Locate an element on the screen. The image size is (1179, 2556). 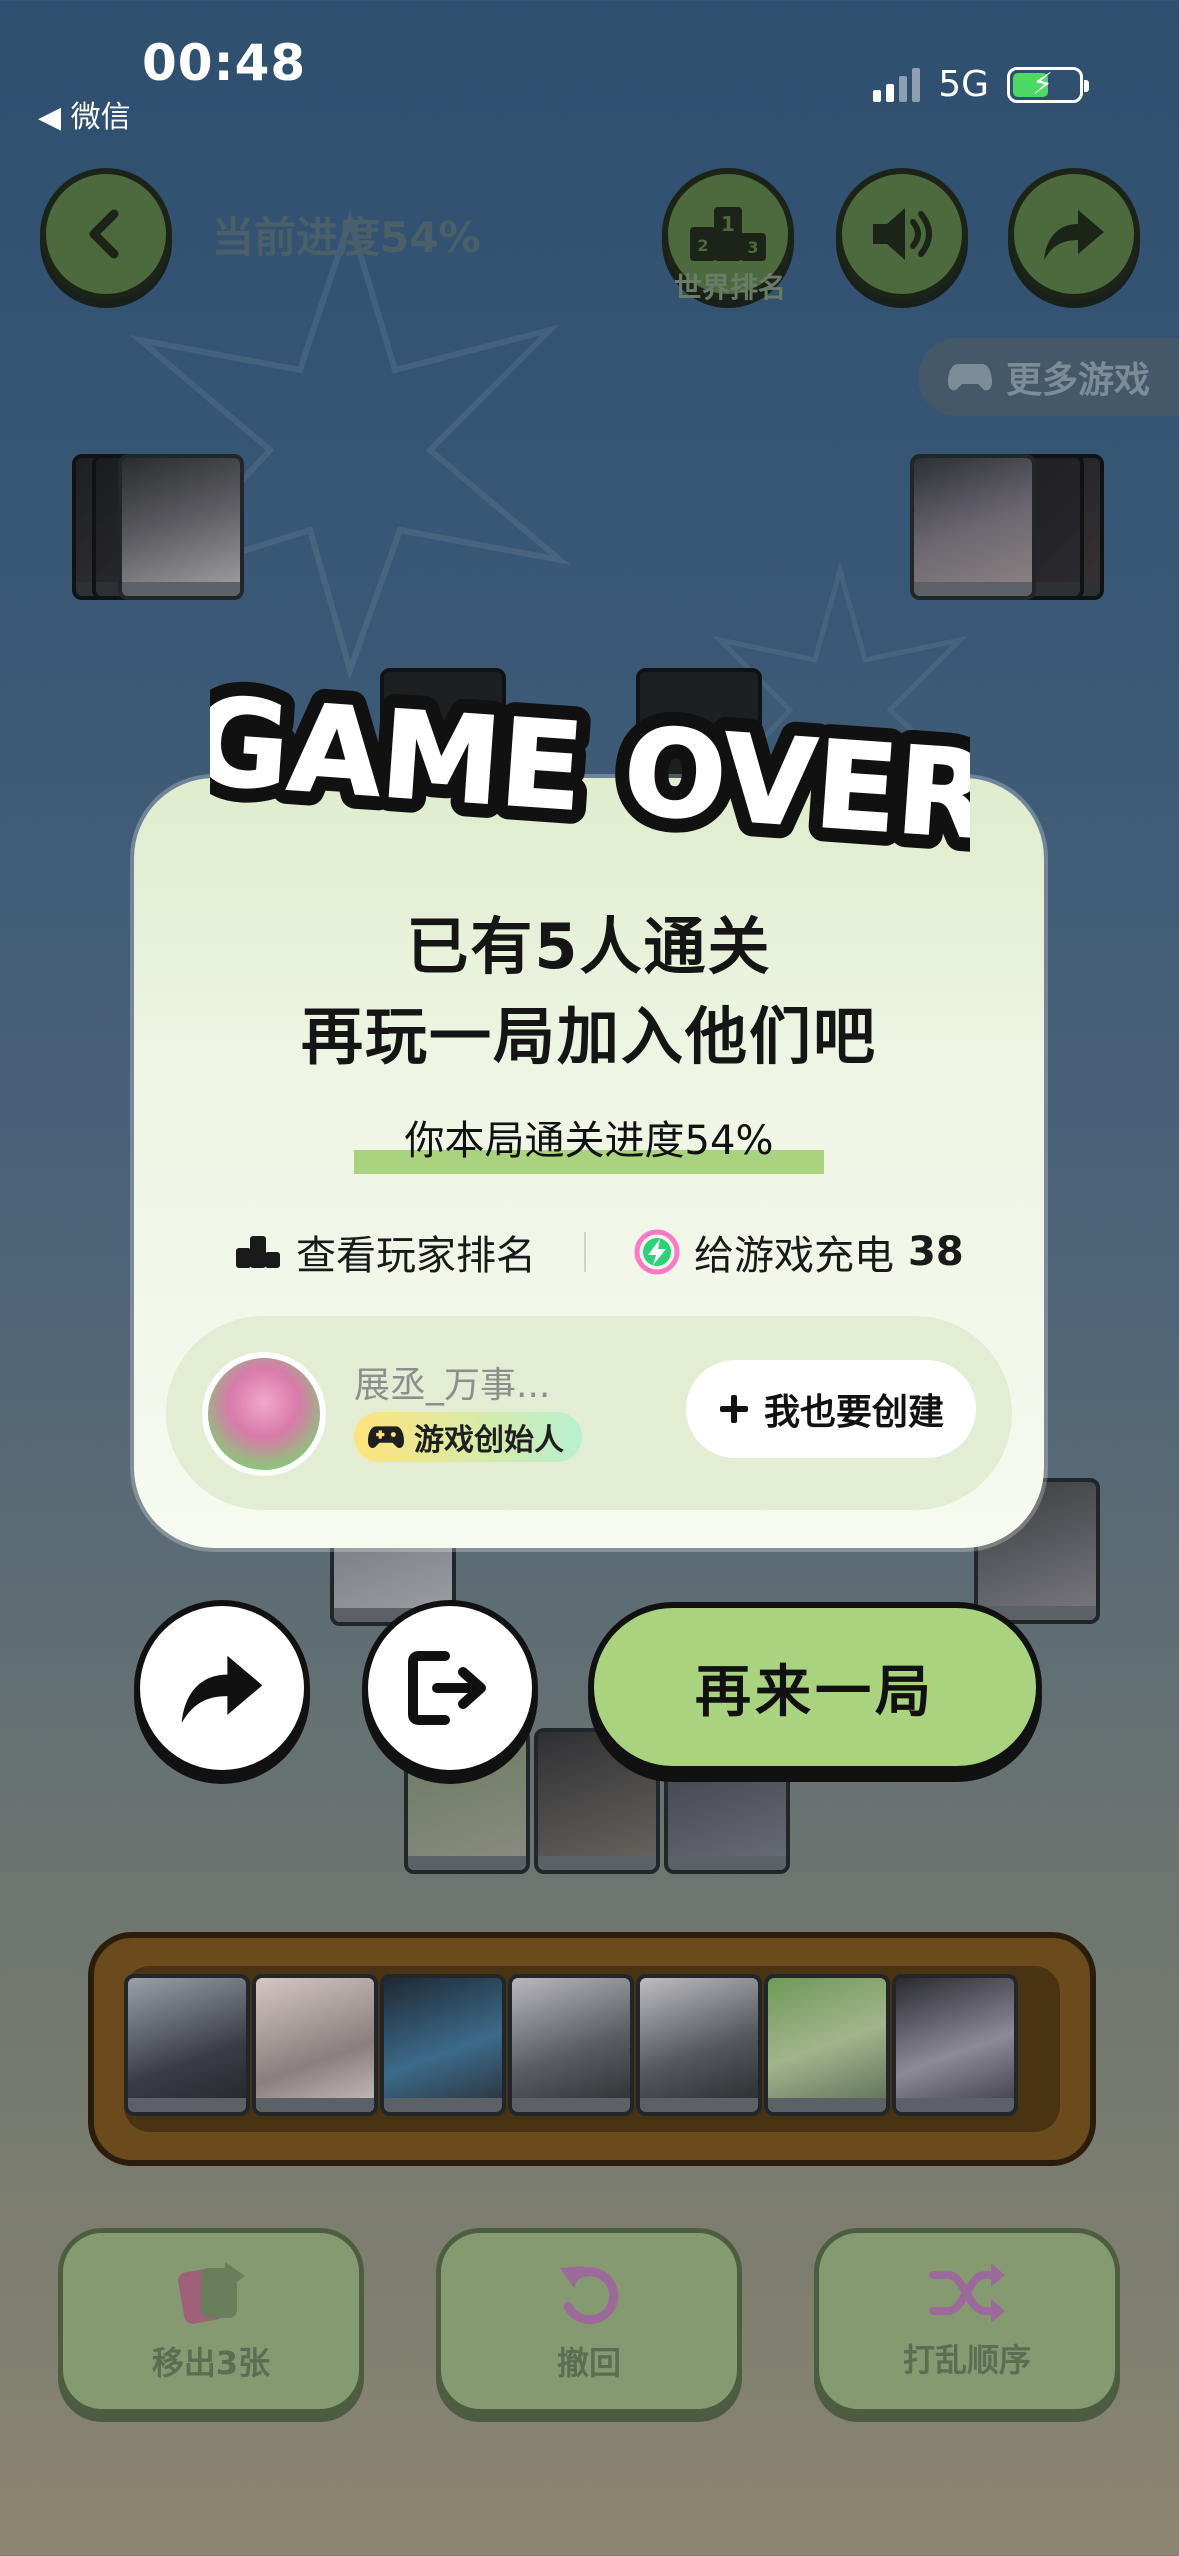
shuffle-button: 打乱顺序 is located at coordinates (967, 2321).